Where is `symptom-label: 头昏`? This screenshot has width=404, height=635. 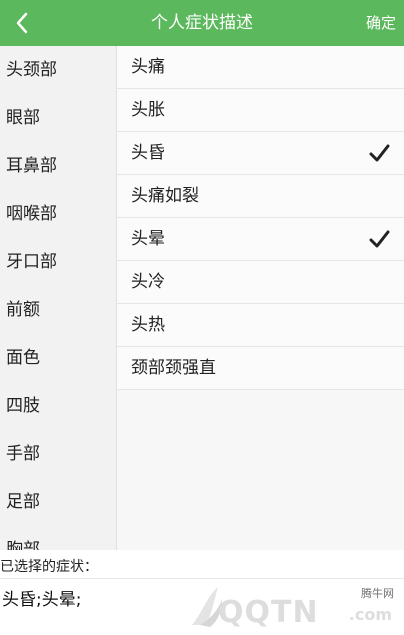 symptom-label: 头昏 is located at coordinates (148, 153).